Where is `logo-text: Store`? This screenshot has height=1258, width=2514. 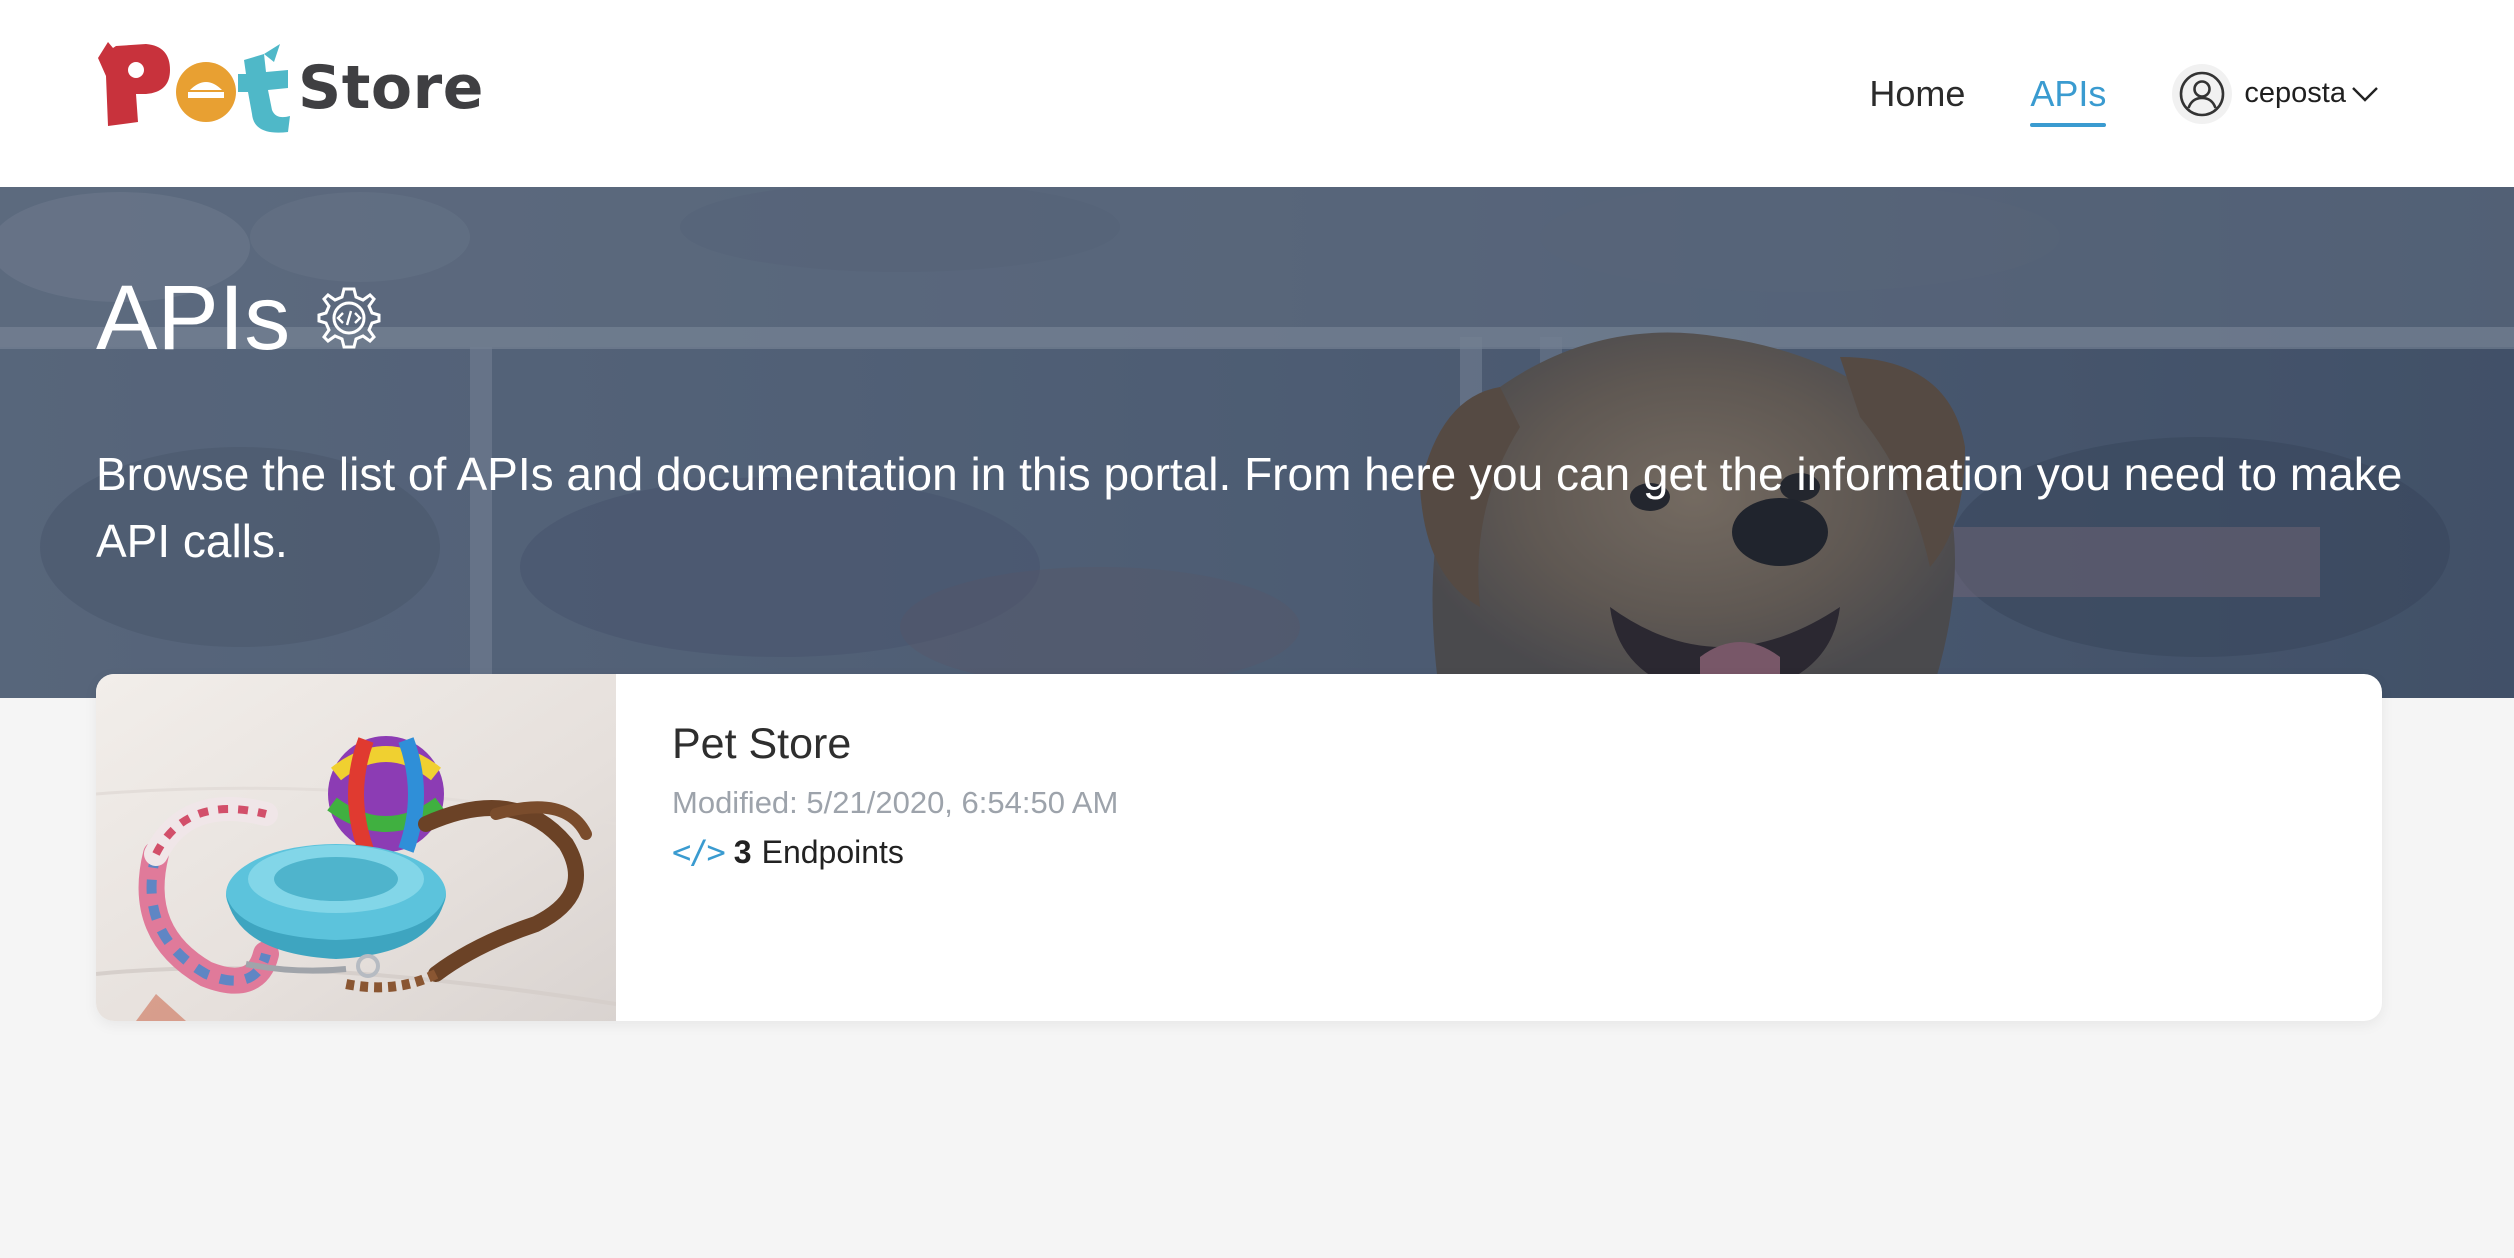 logo-text: Store is located at coordinates (391, 88).